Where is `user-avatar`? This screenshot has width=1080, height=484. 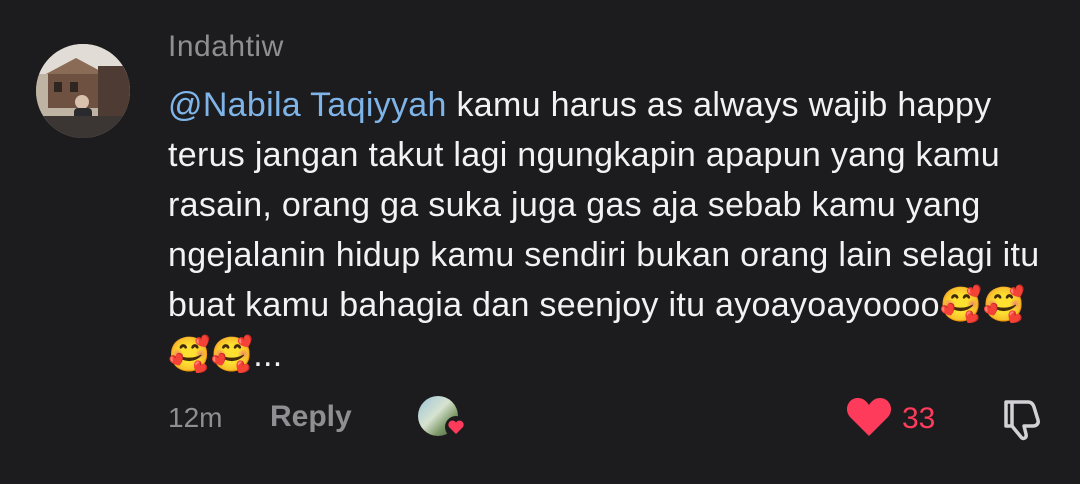 user-avatar is located at coordinates (83, 91).